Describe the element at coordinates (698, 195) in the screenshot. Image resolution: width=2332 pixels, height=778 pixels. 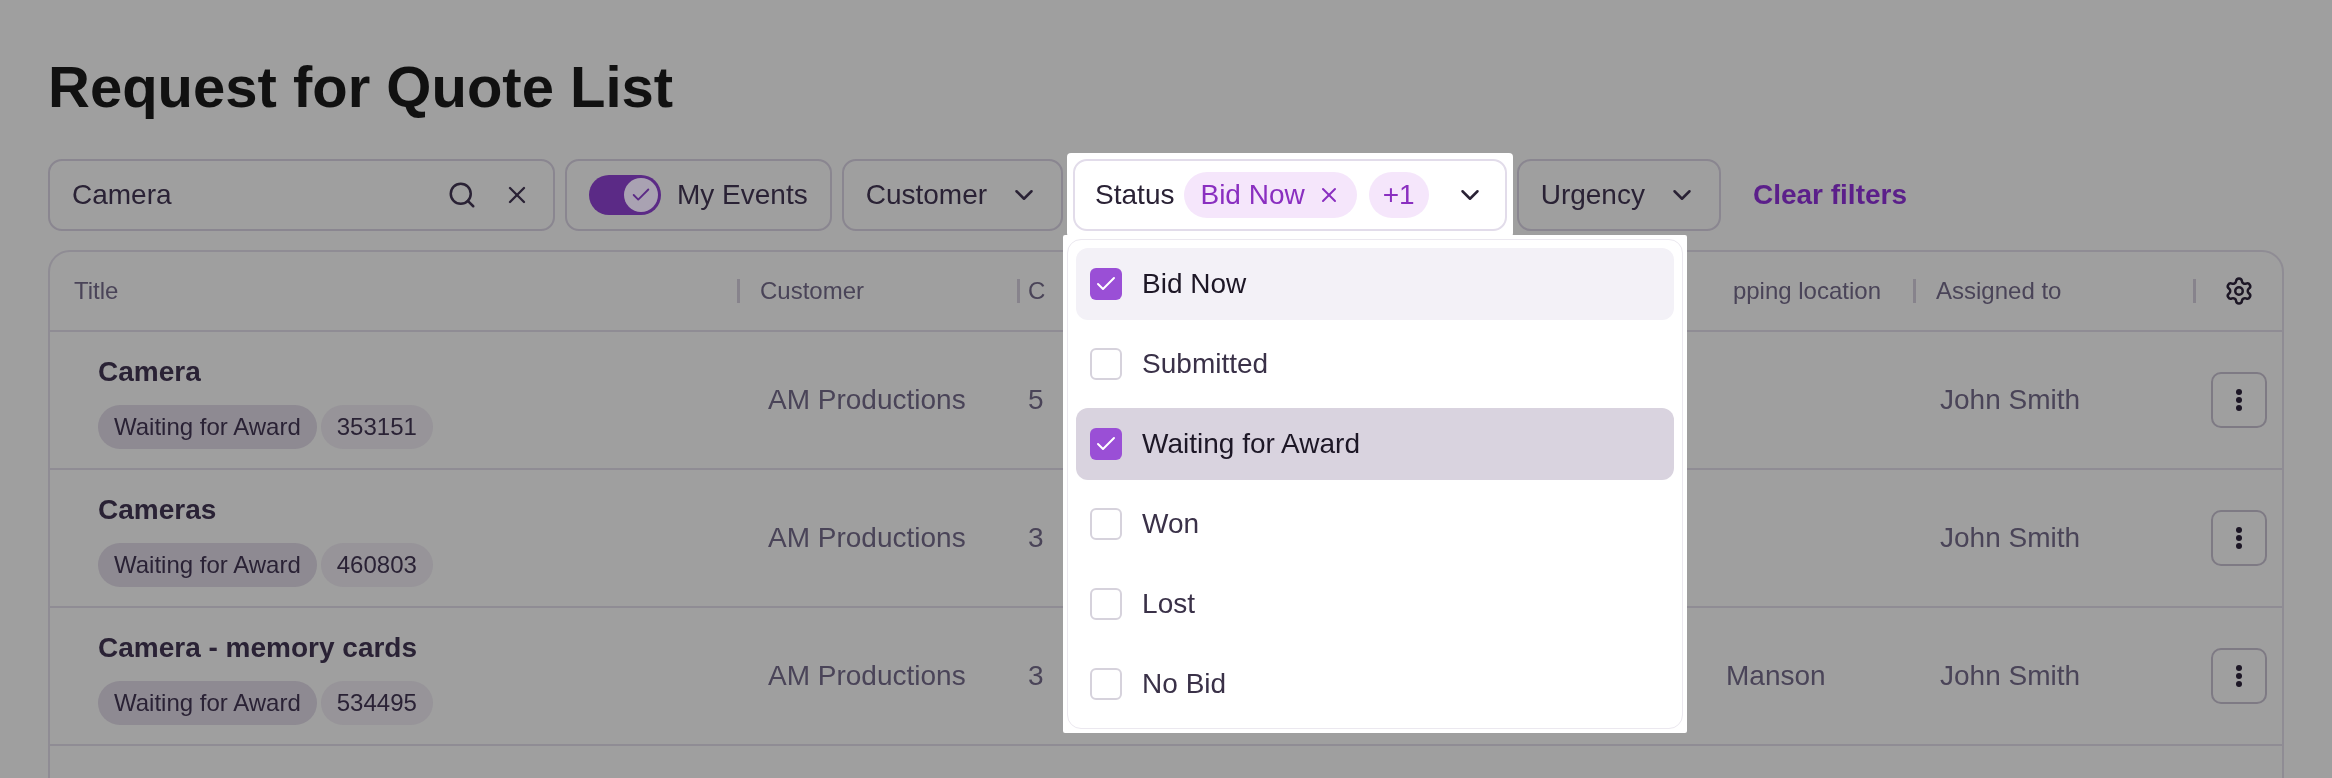
I see `my-events-toggle: My Events` at that location.